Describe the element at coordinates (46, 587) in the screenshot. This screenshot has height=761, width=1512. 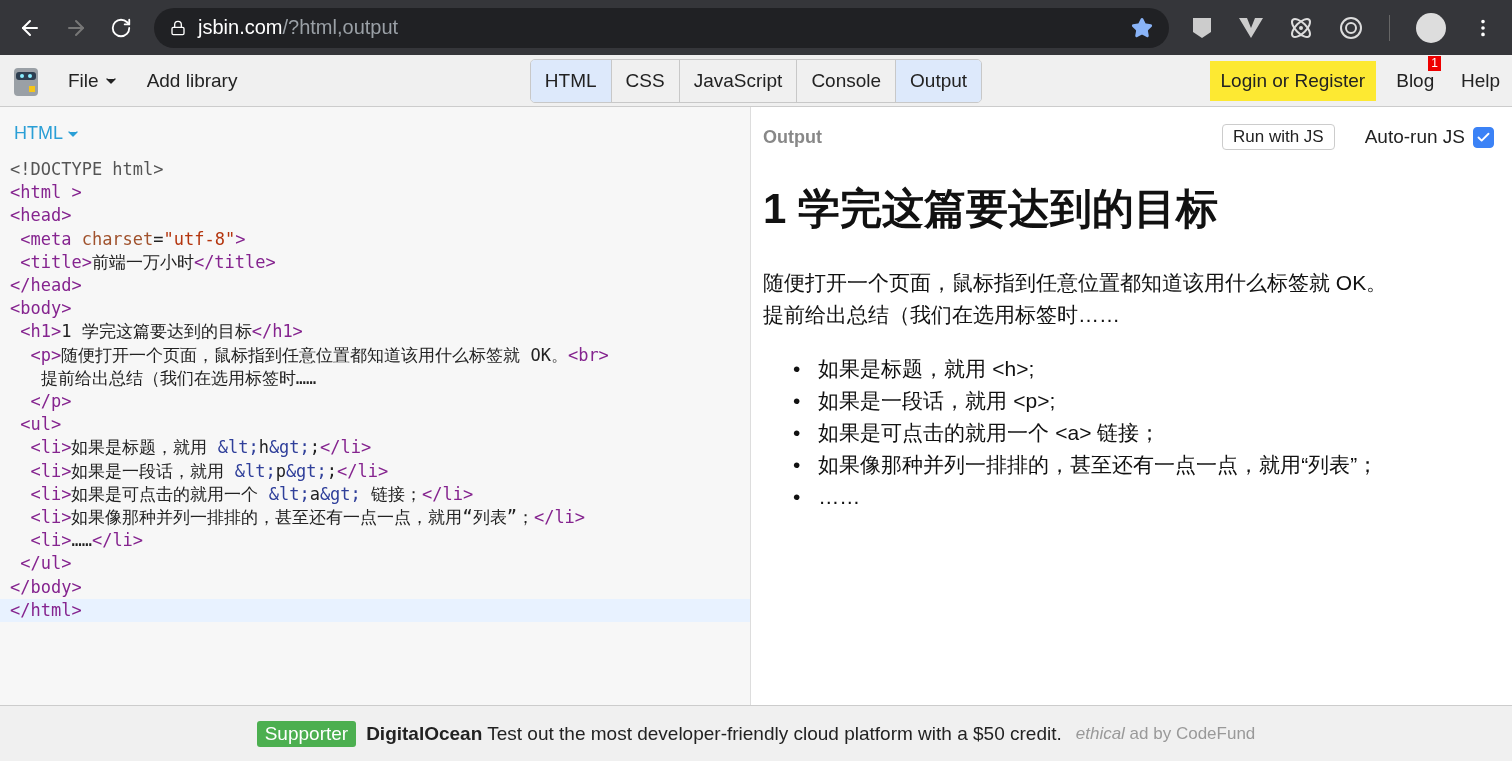
I see `code-line: </body>` at that location.